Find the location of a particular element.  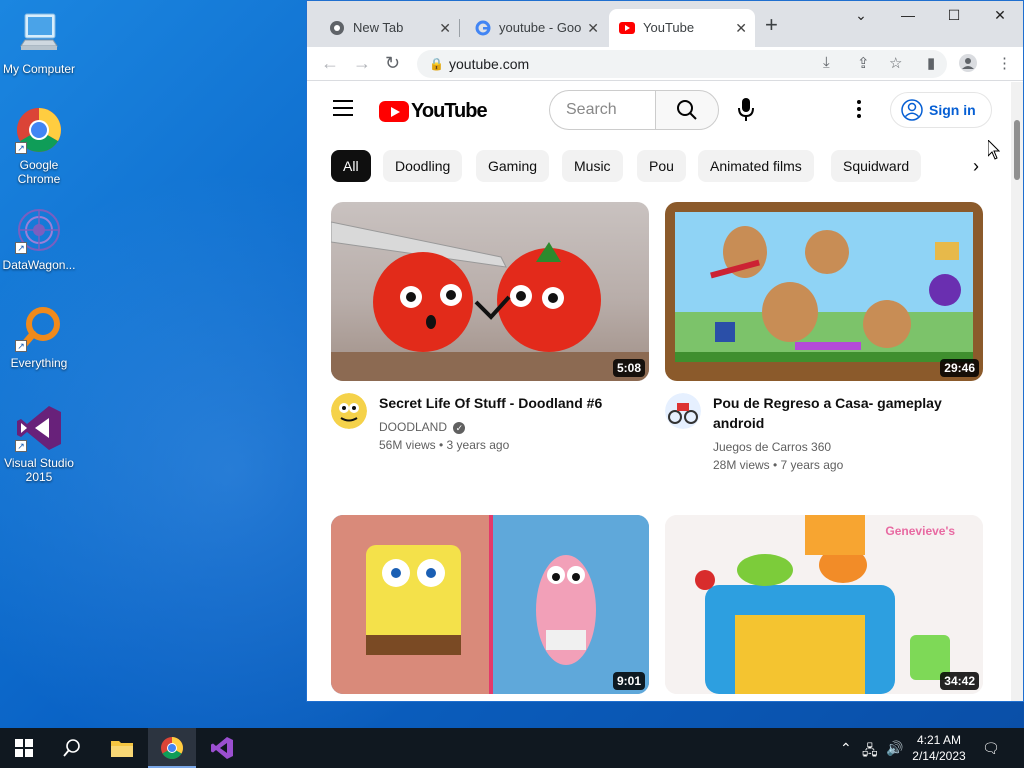

desktop-icon-label: Visual Studio 2015 is located at coordinates (39, 470).